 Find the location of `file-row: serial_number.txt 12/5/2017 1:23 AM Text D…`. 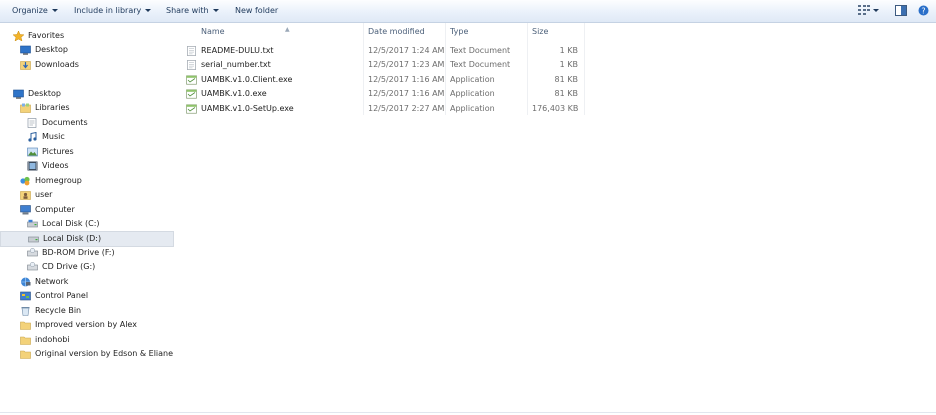

file-row: serial_number.txt 12/5/2017 1:23 AM Text D… is located at coordinates (383, 65).